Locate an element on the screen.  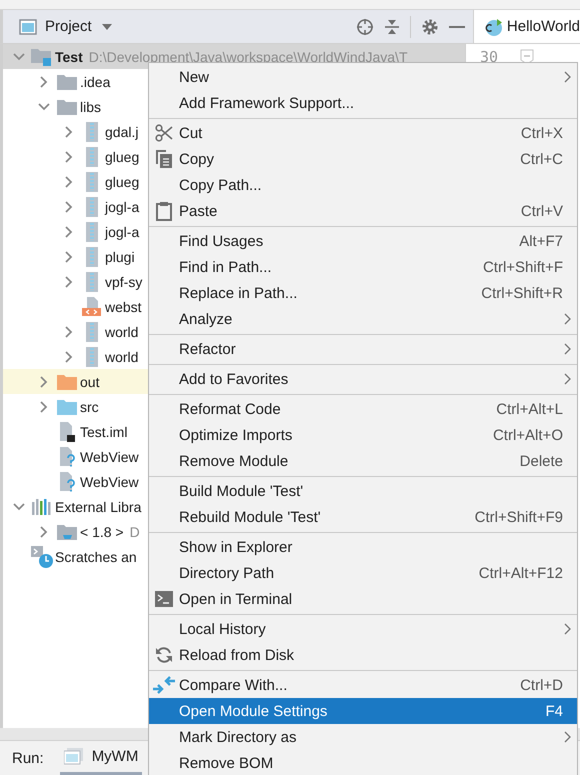
menu-item: Local History is located at coordinates (363, 629).